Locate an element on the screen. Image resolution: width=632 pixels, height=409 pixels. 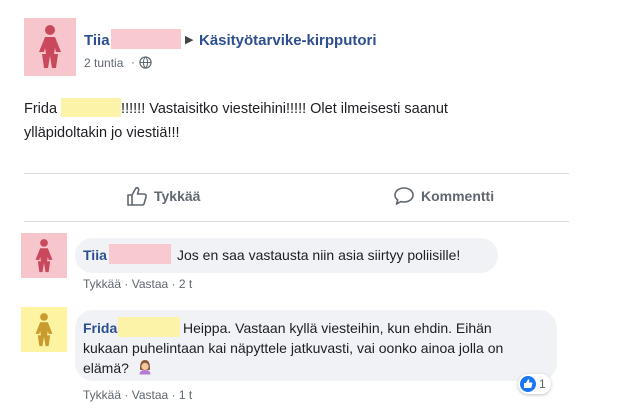
comment-meta-row: Tykkää · Vastaa · 2 t is located at coordinates (137, 284).